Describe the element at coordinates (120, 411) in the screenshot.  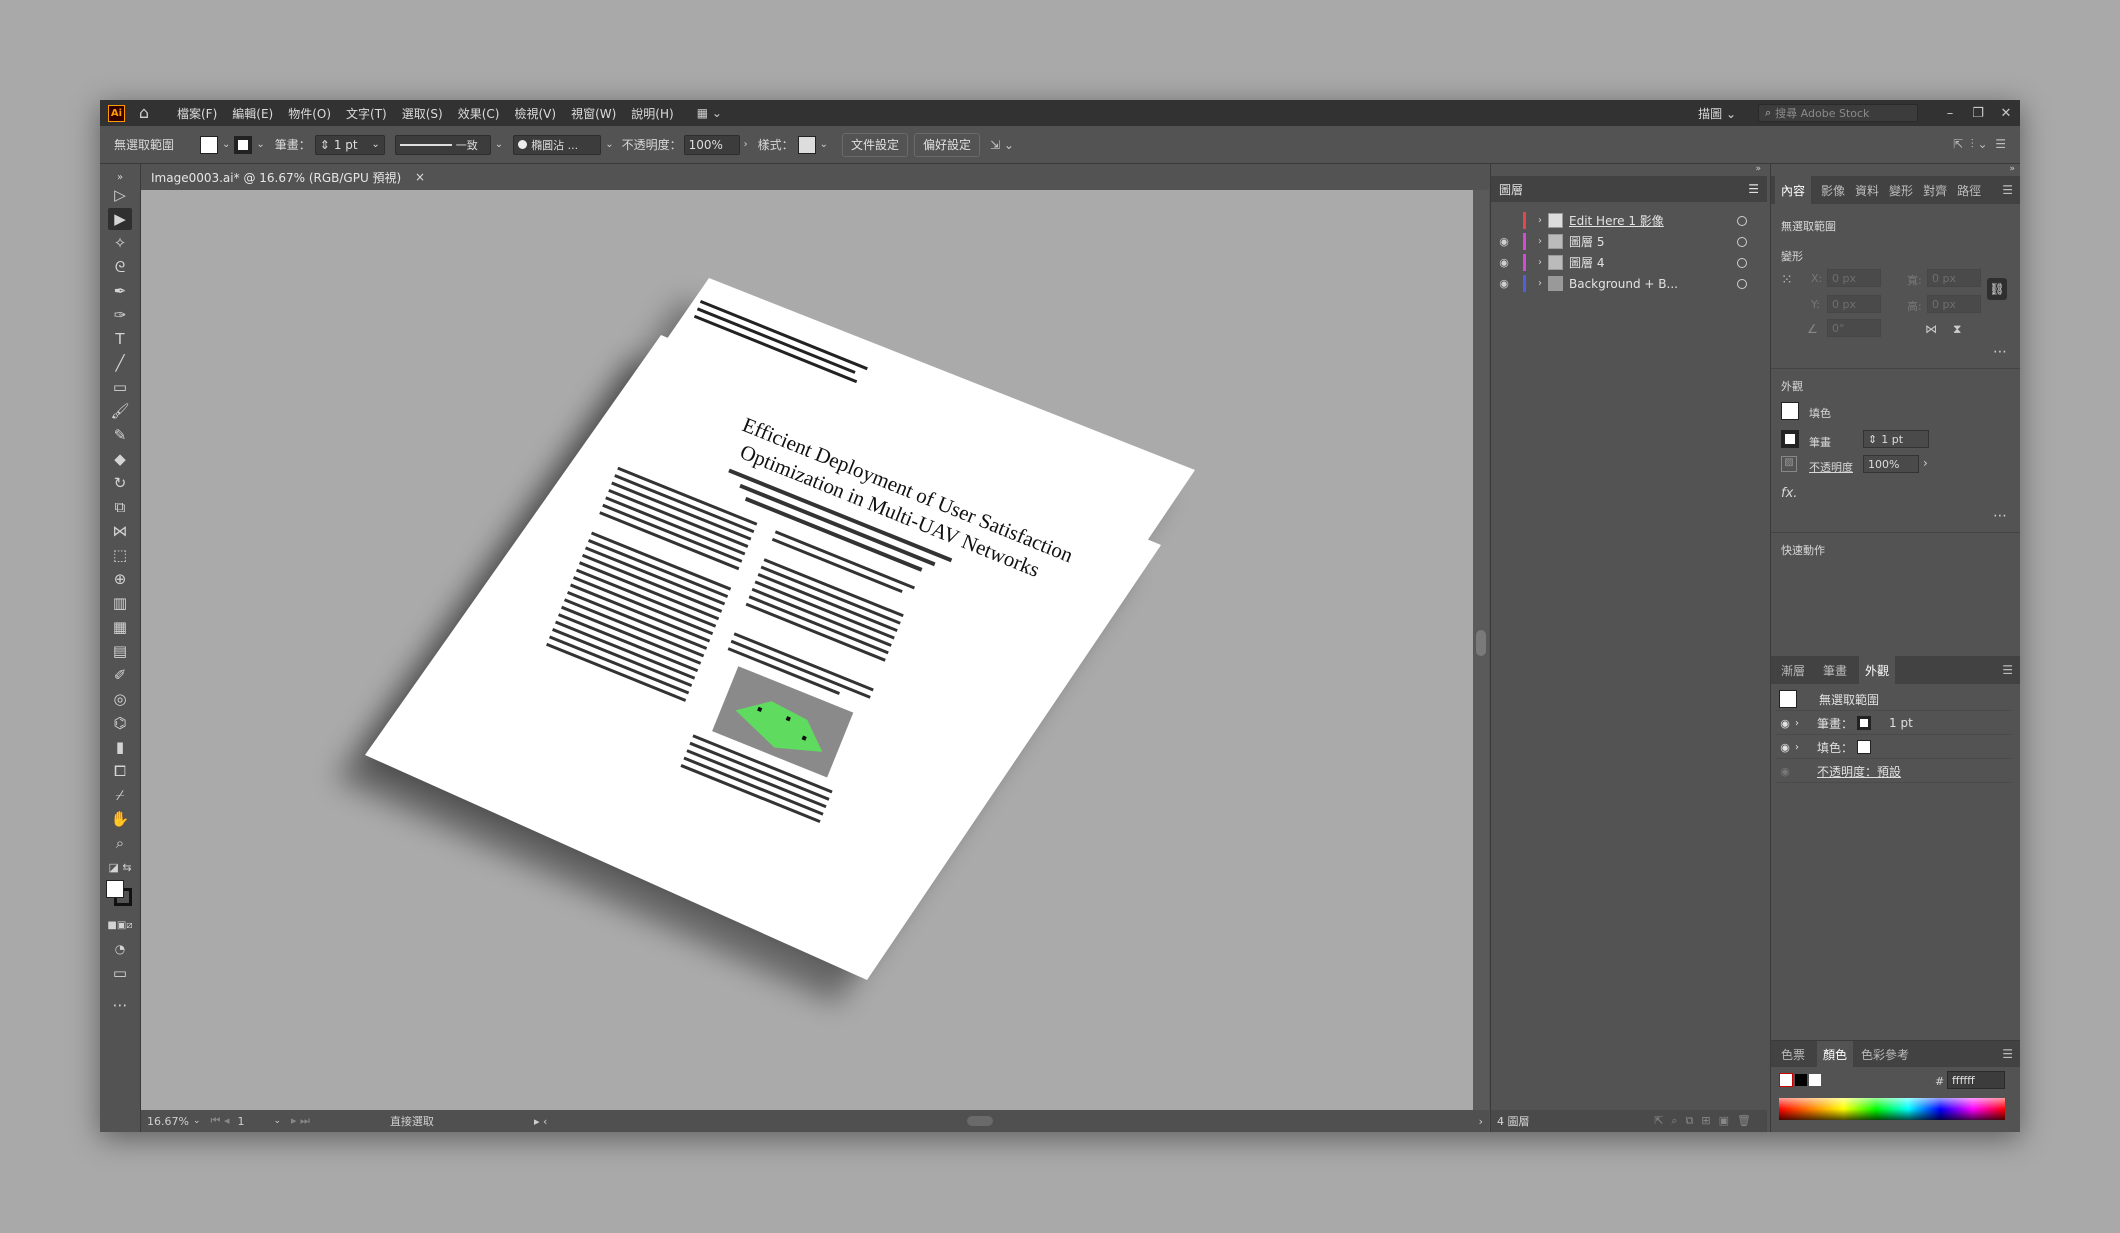
I see `paintbrush-icon: 🖌` at that location.